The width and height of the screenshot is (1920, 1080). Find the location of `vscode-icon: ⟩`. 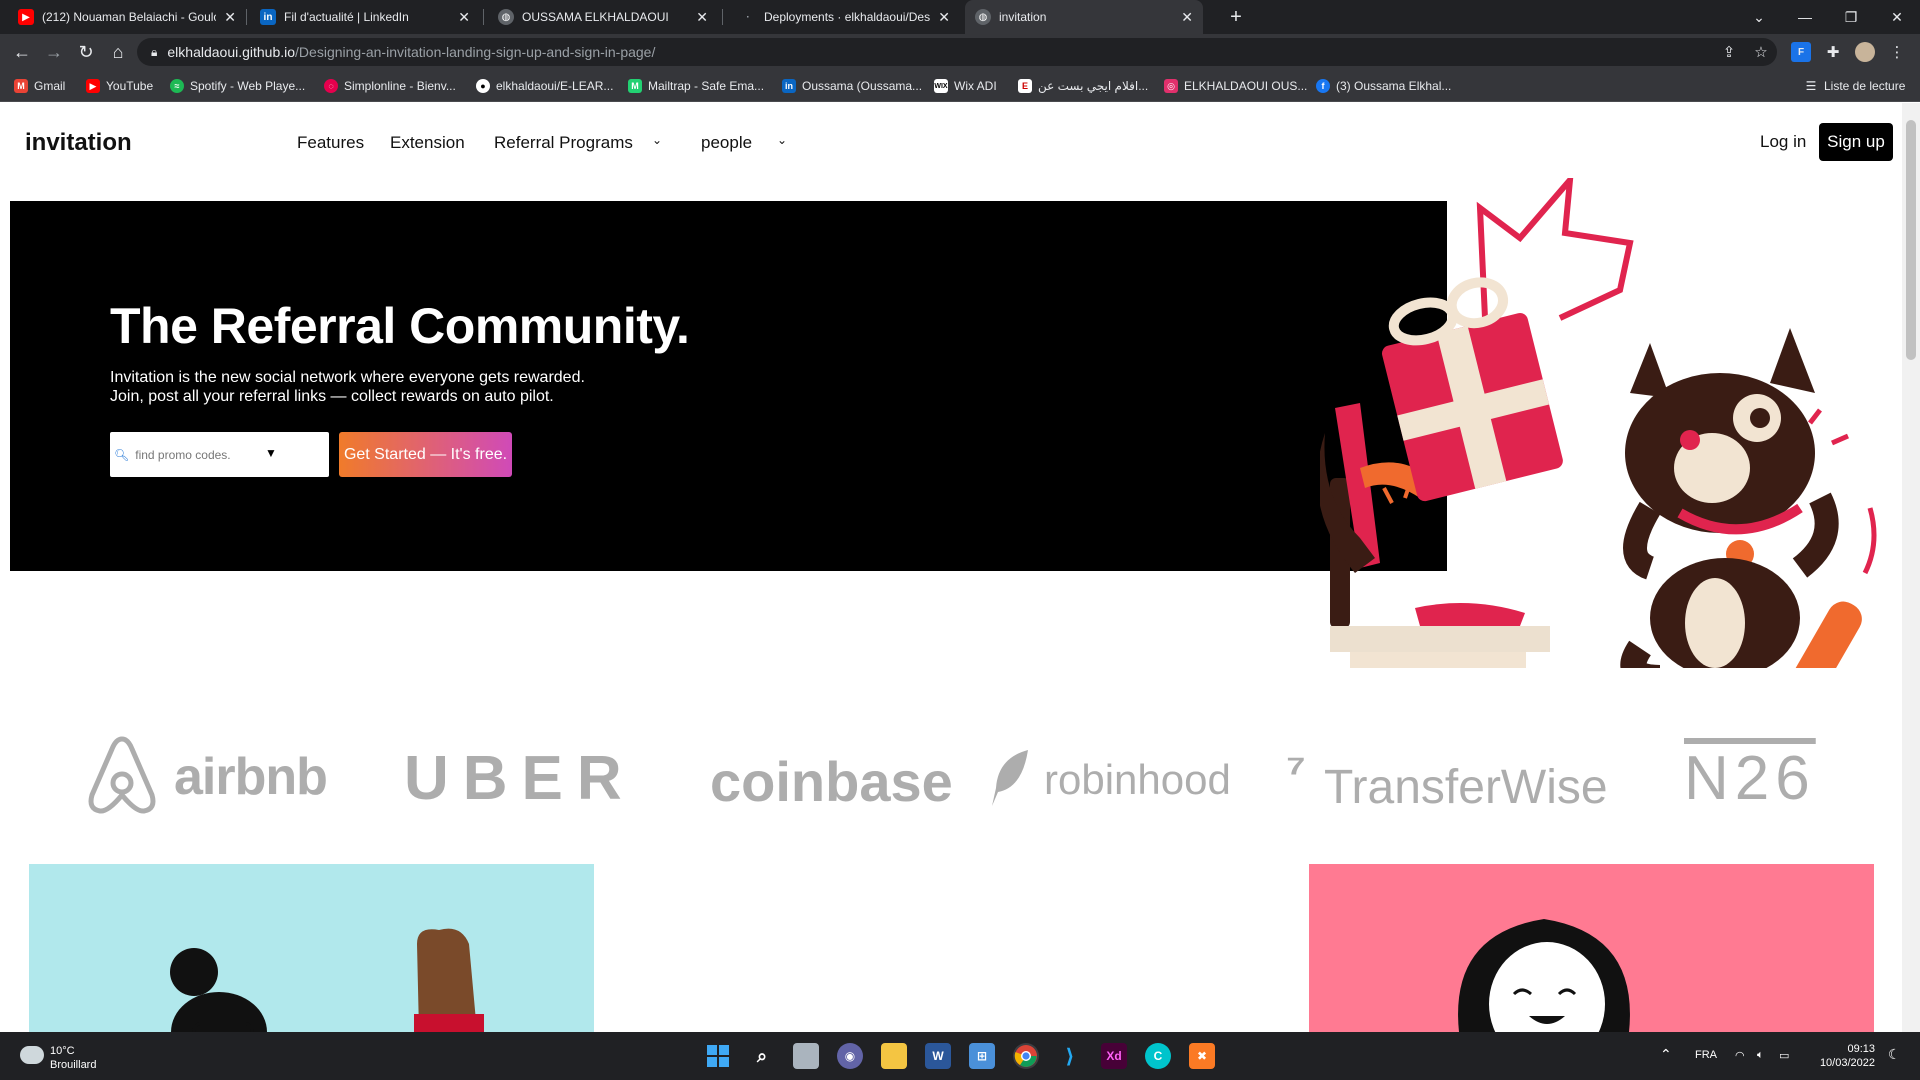

vscode-icon: ⟩ is located at coordinates (1070, 1056).